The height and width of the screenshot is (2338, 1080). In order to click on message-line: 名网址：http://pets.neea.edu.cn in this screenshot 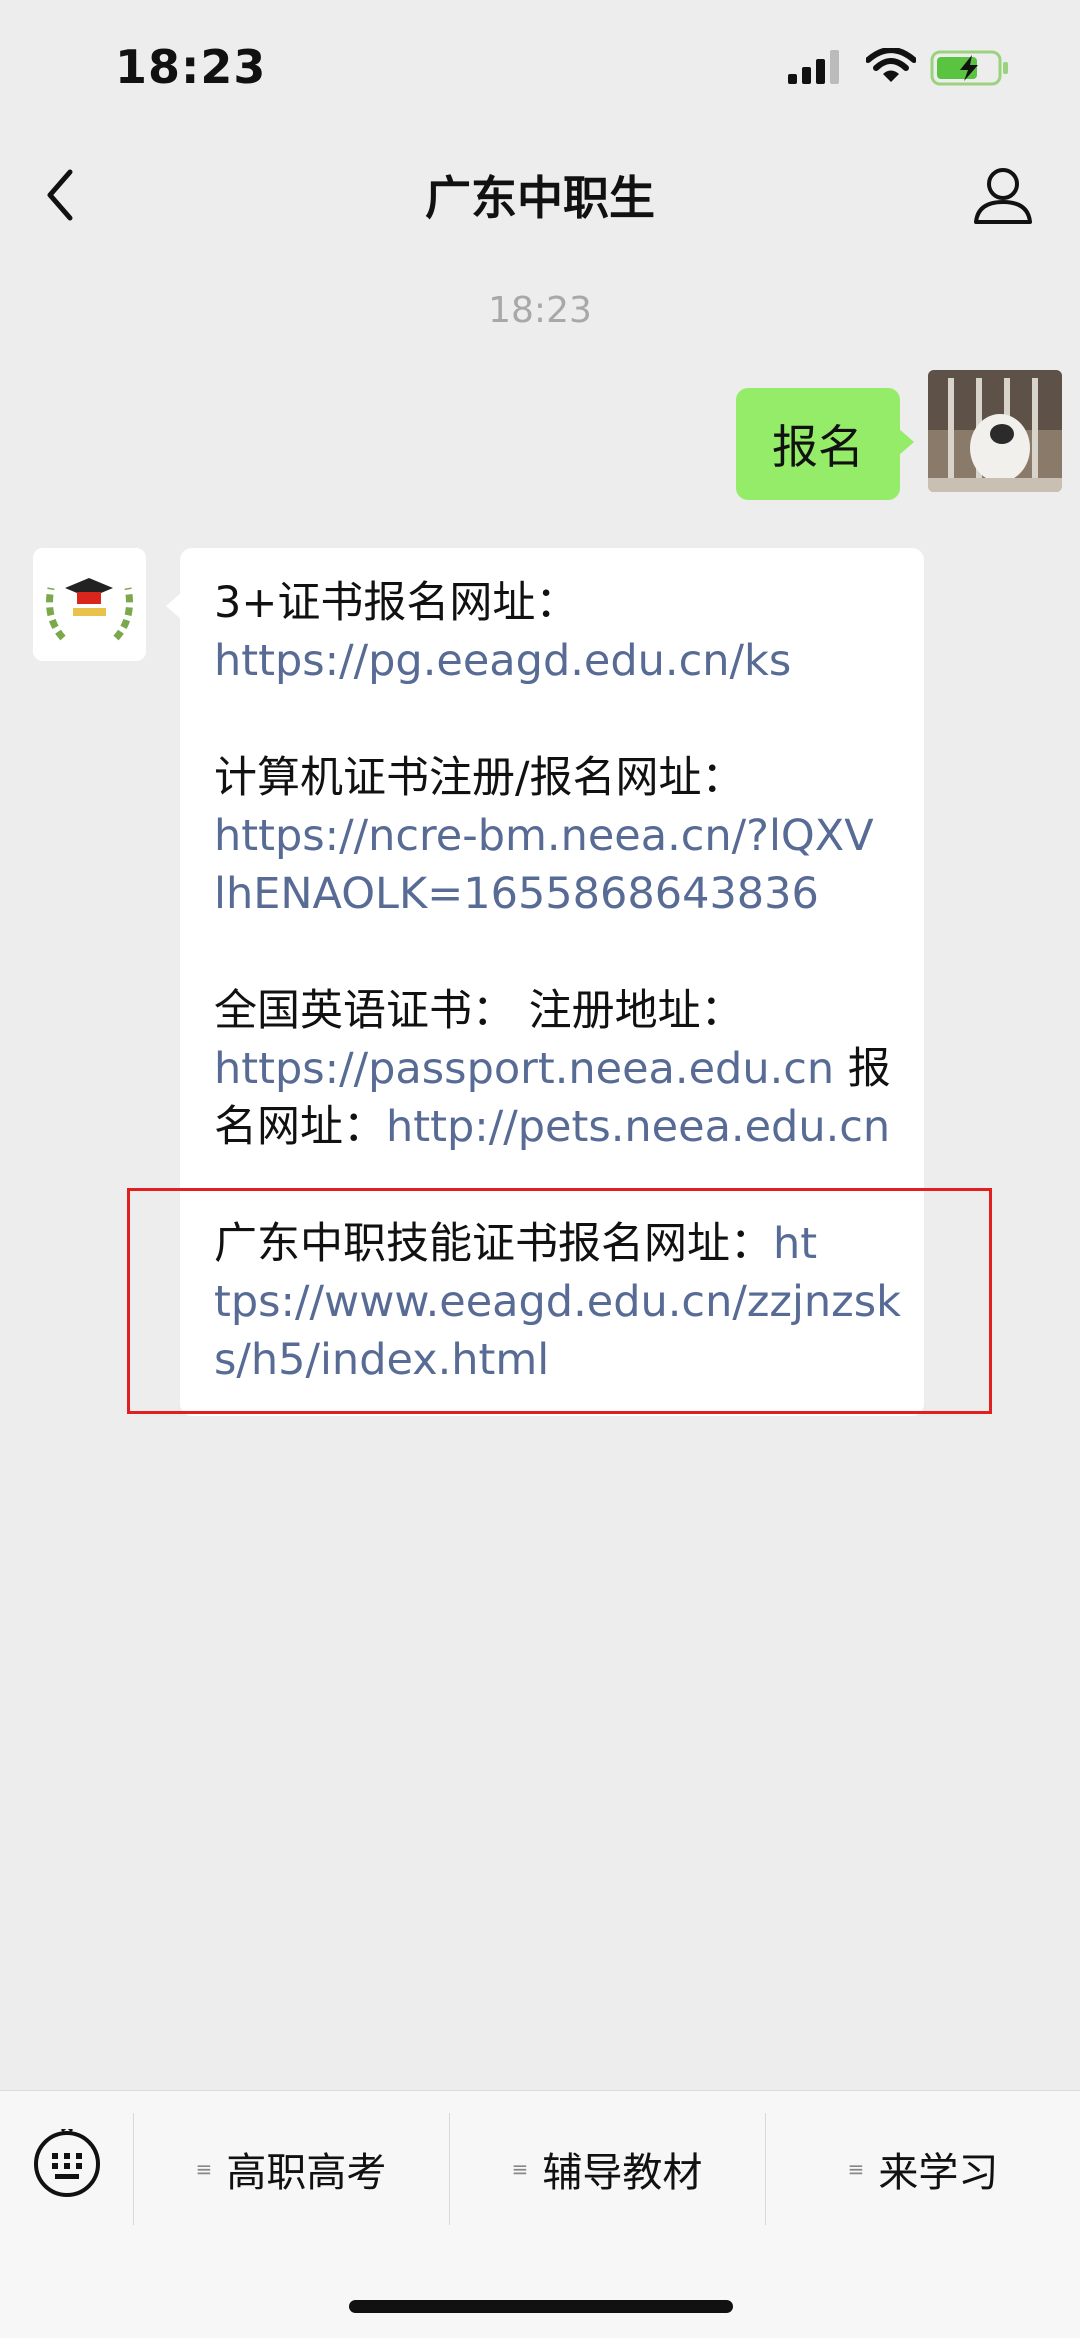, I will do `click(552, 1127)`.